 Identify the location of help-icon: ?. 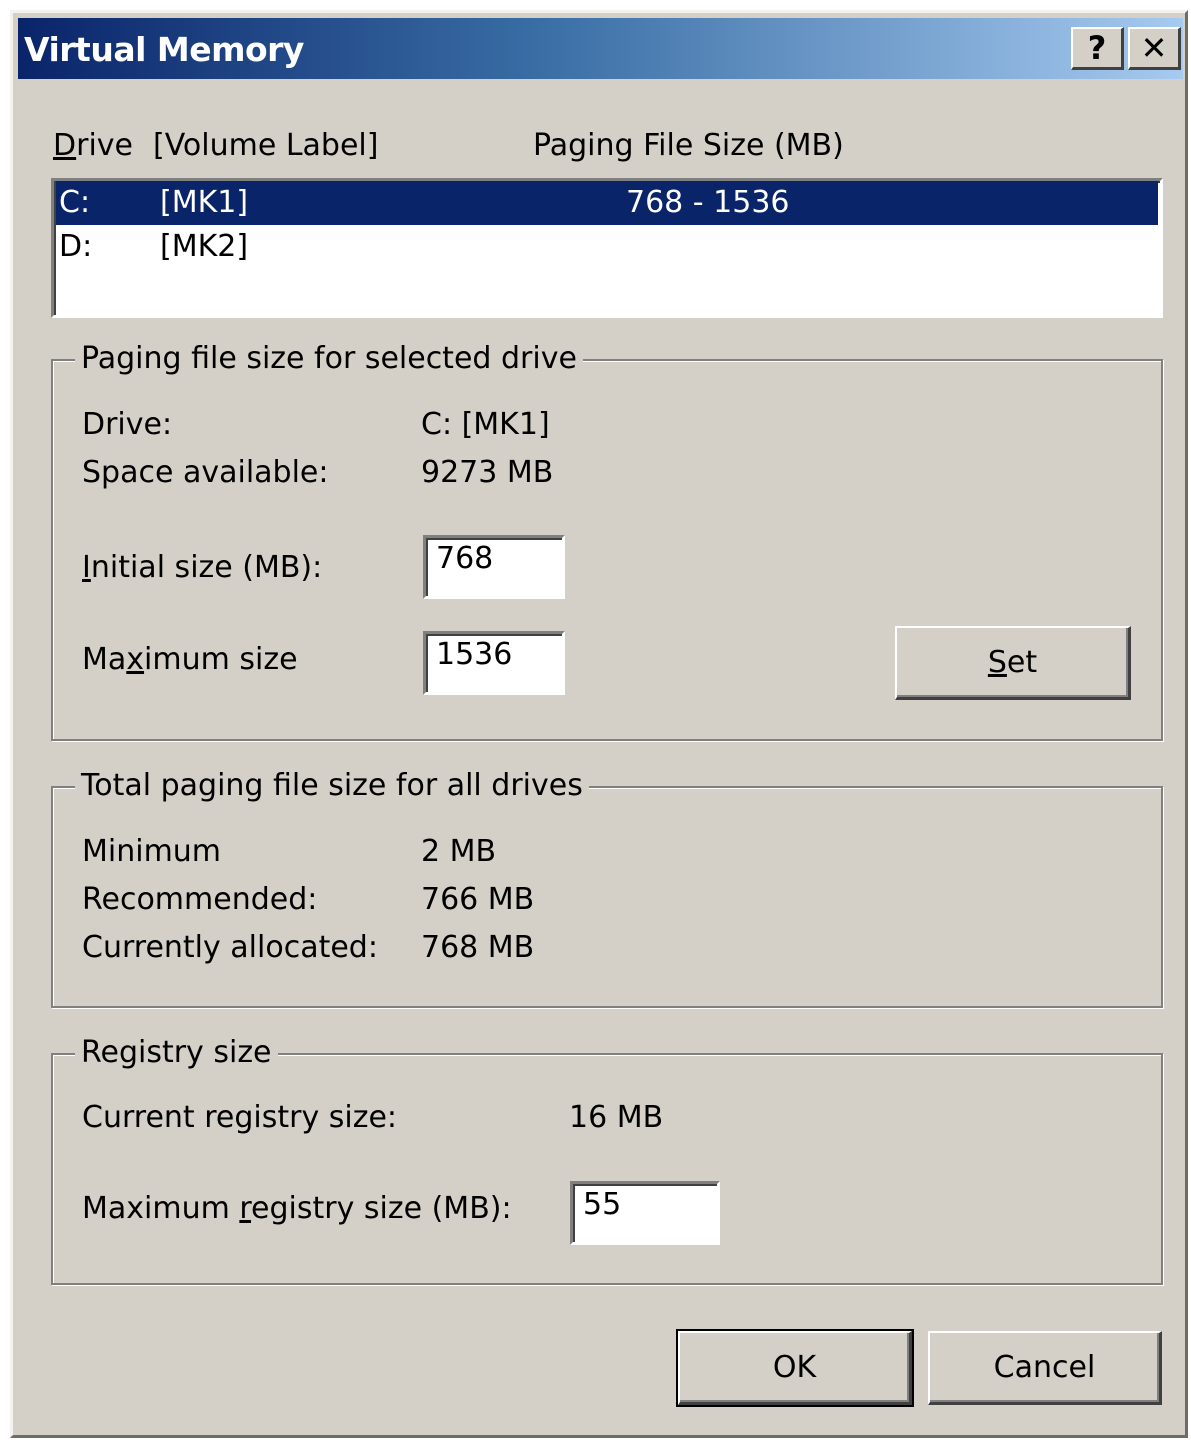
(1097, 48).